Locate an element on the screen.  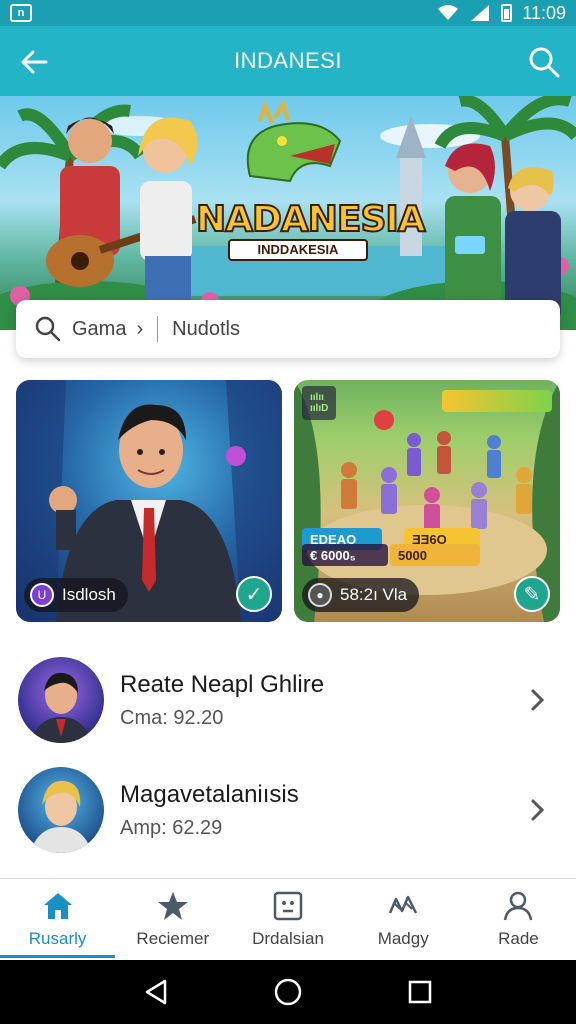
search-query: Nudotls is located at coordinates (206, 329).